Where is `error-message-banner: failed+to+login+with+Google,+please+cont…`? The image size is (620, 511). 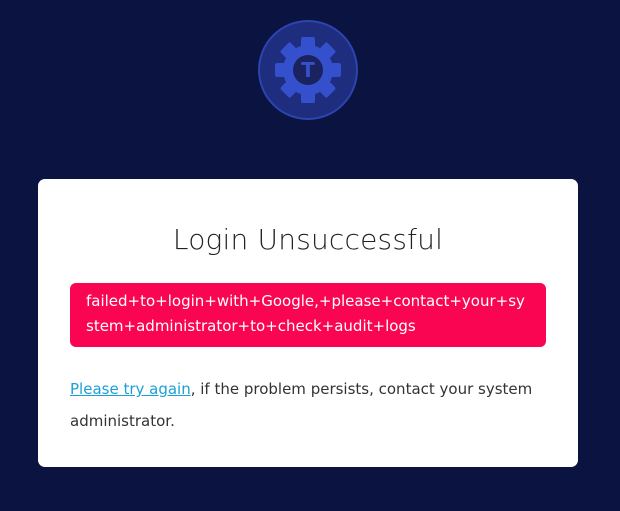
error-message-banner: failed+to+login+with+Google,+please+cont… is located at coordinates (308, 315).